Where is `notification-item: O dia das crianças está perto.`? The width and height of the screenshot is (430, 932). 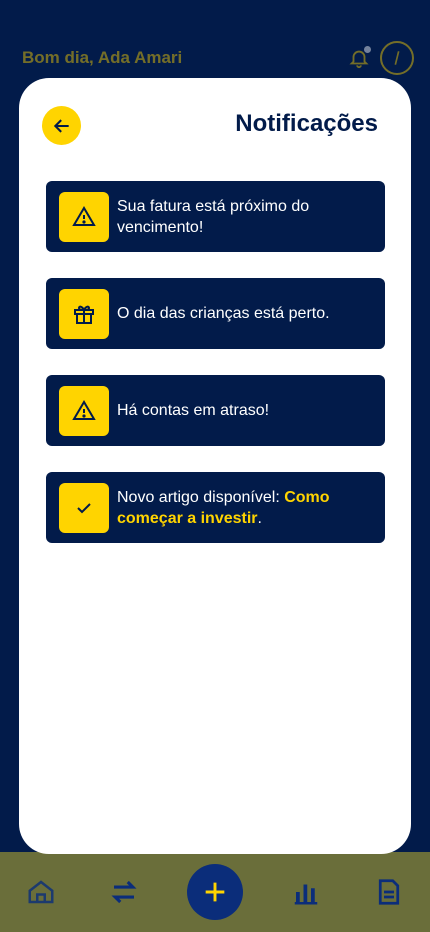
notification-item: O dia das crianças está perto. is located at coordinates (215, 313).